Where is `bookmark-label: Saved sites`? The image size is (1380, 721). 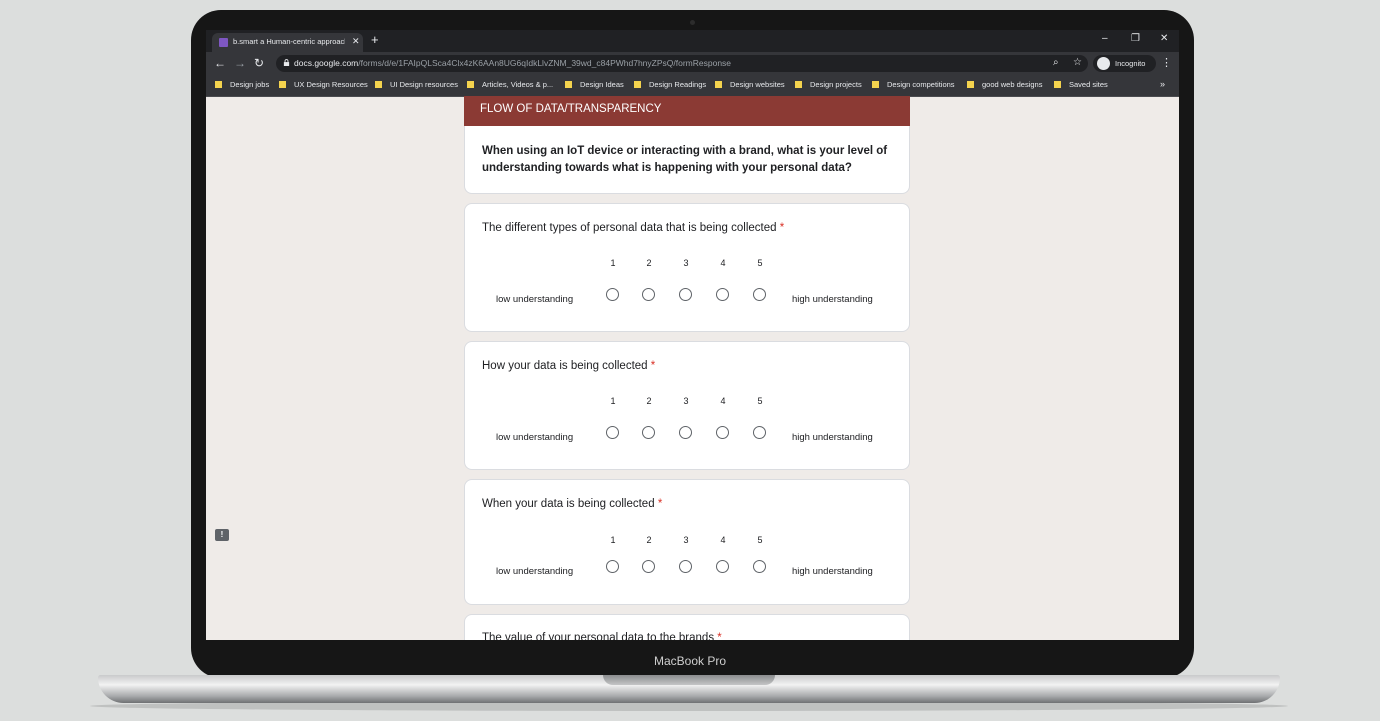 bookmark-label: Saved sites is located at coordinates (1088, 84).